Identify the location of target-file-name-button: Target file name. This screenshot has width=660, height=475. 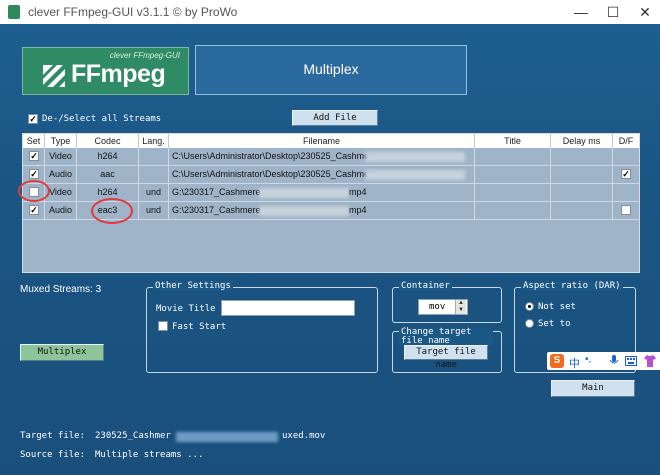
(446, 357).